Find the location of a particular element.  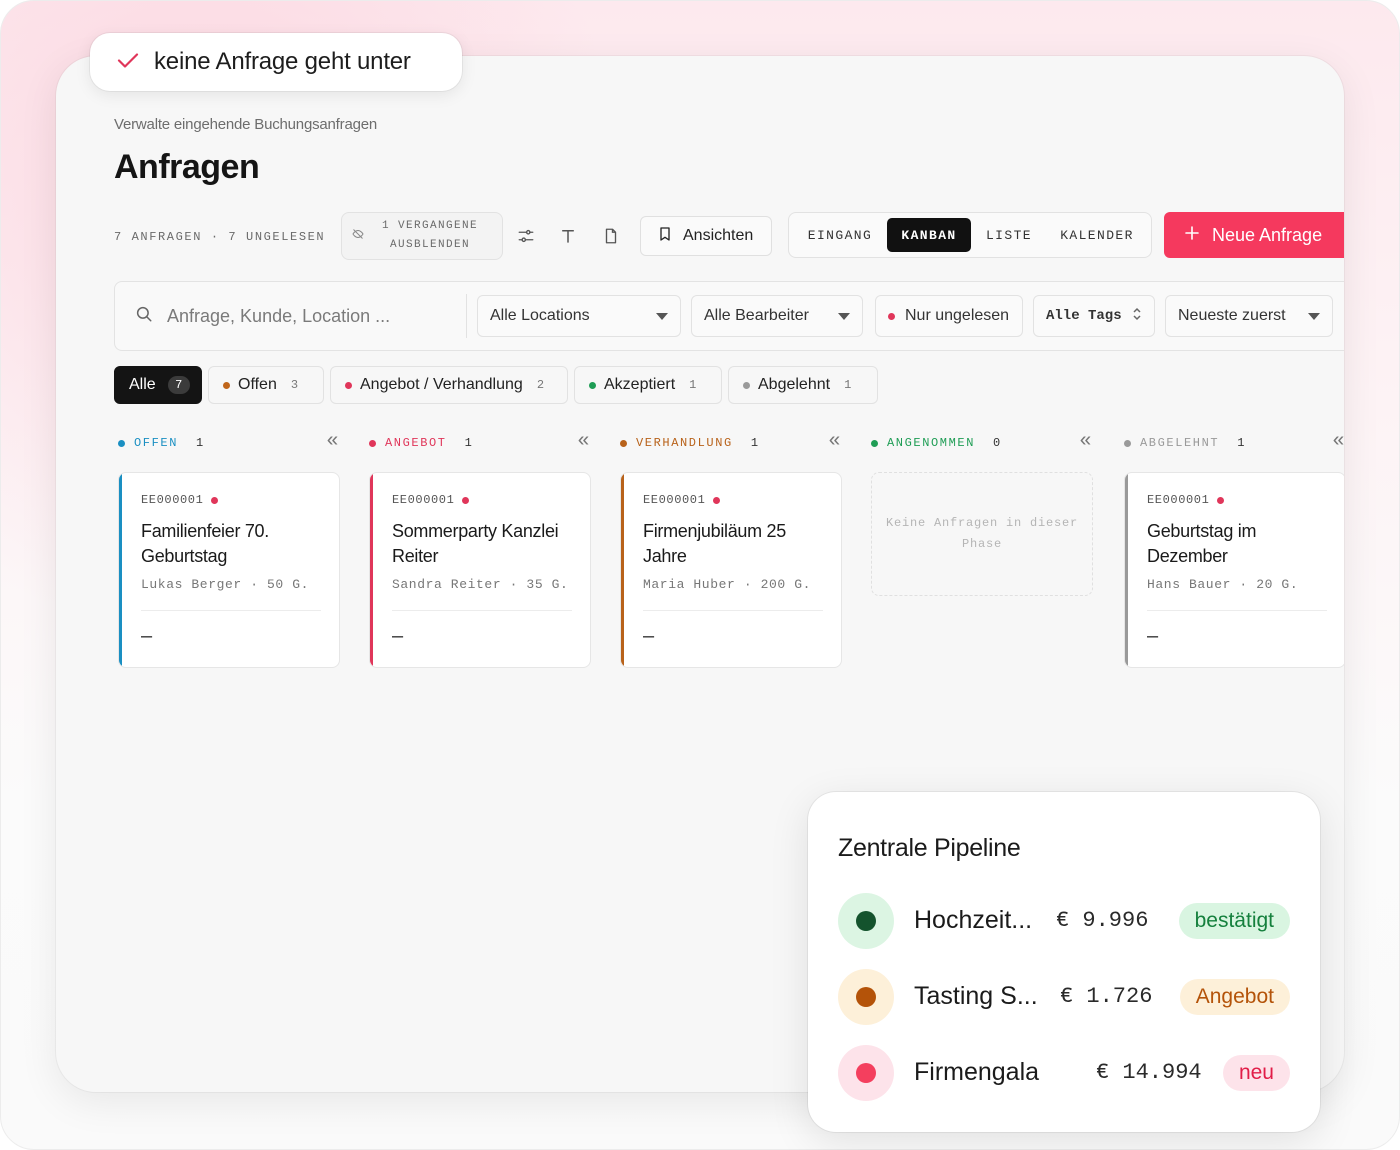

page-subtitle: Verwalte eingehende Buchungsanfragen is located at coordinates (246, 124).